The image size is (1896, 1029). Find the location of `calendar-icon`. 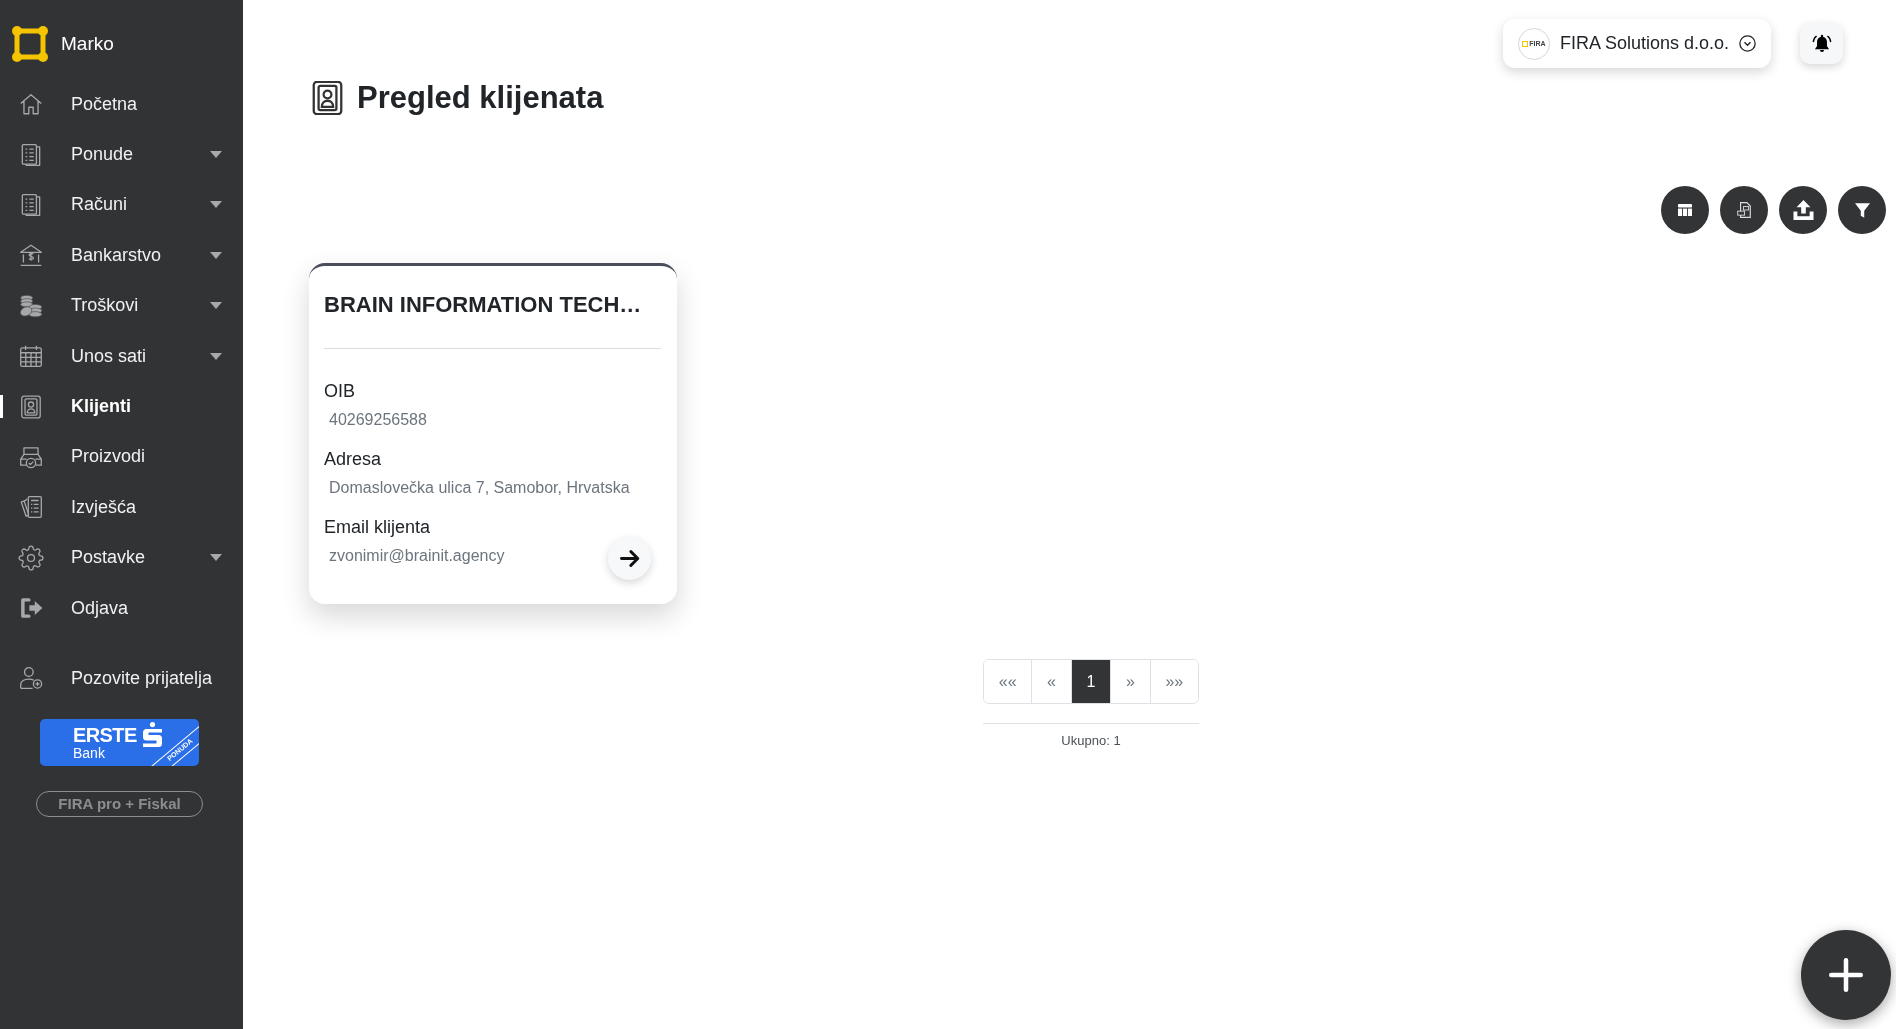

calendar-icon is located at coordinates (31, 356).